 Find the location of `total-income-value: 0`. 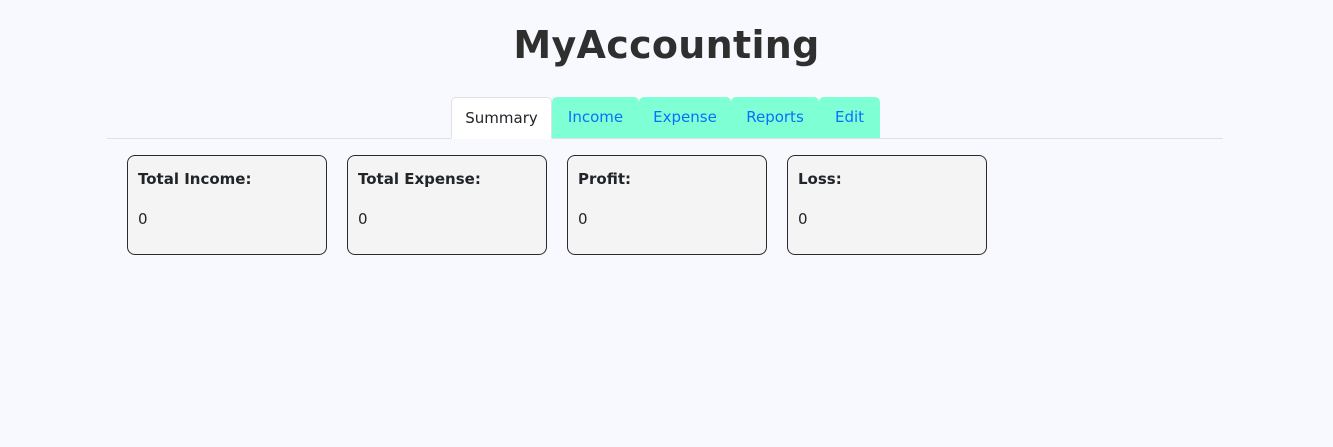

total-income-value: 0 is located at coordinates (143, 219).